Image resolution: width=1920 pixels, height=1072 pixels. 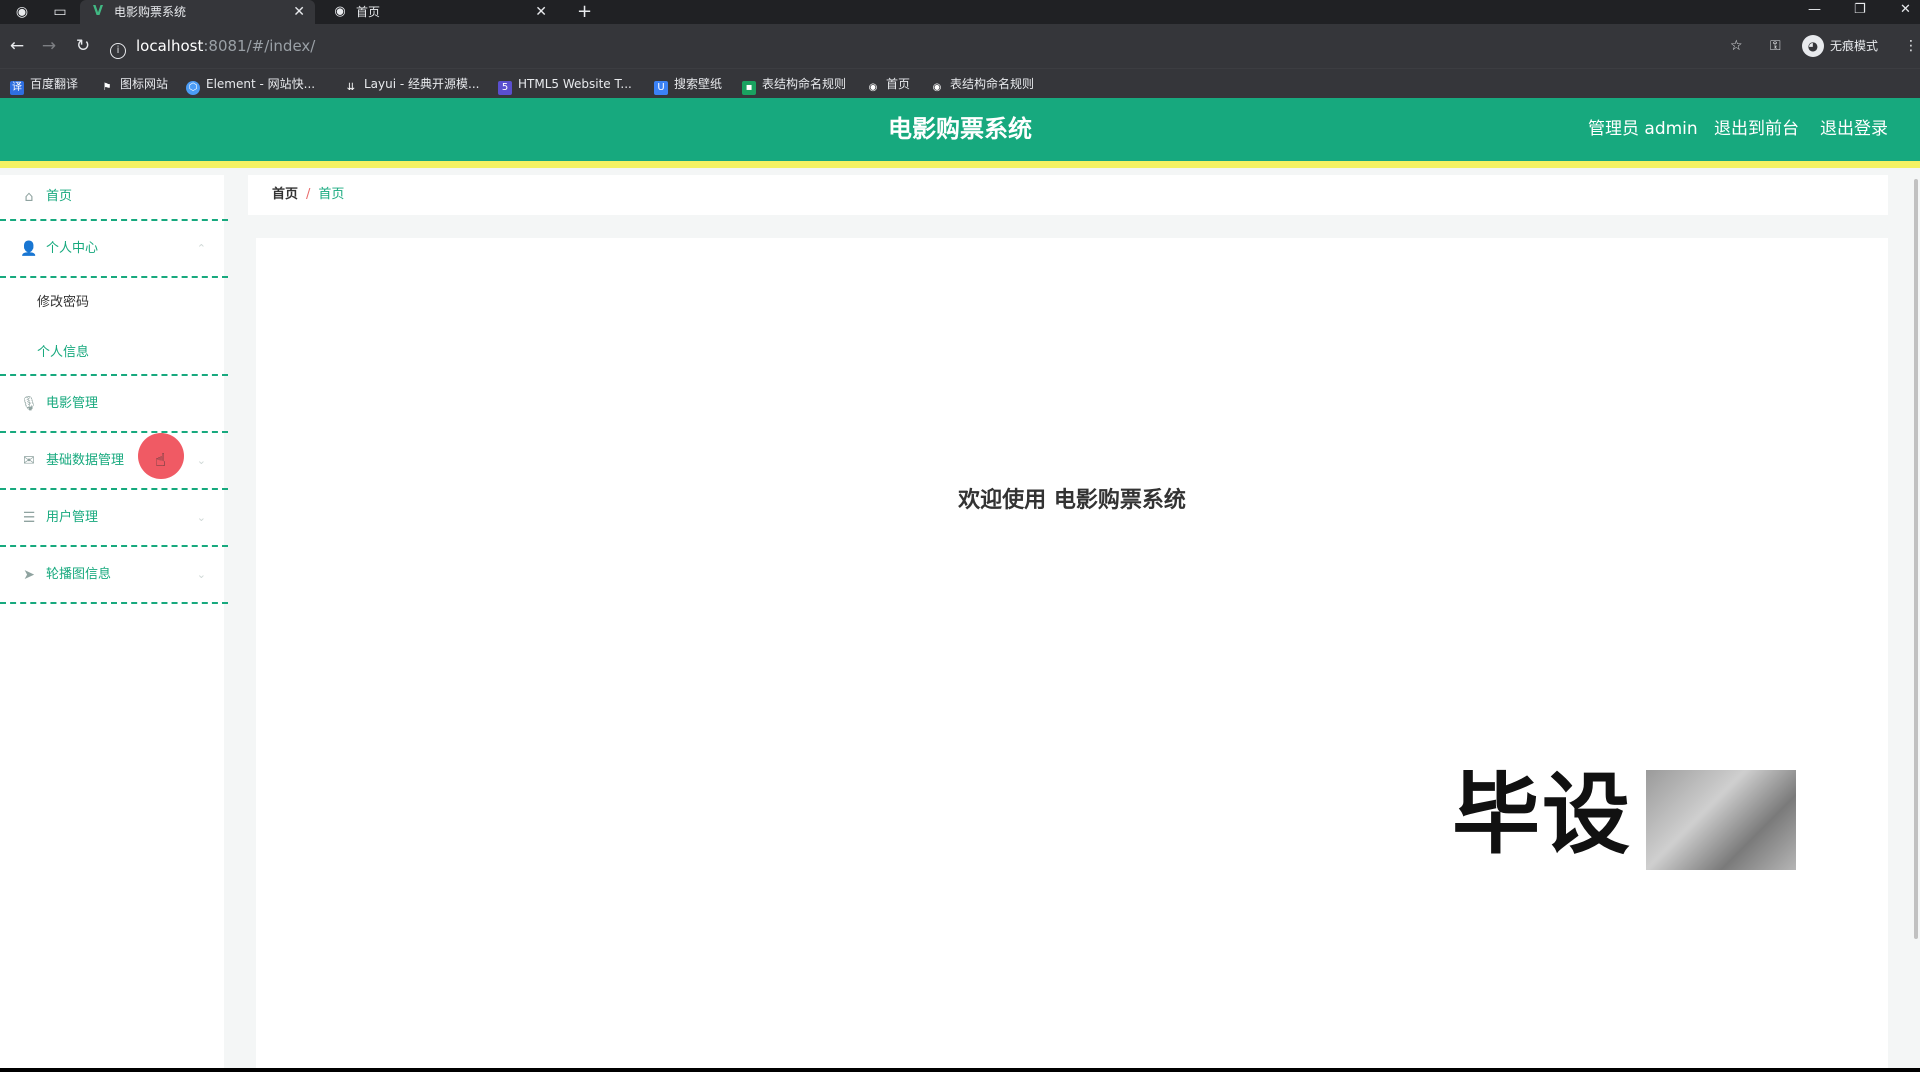 What do you see at coordinates (85, 460) in the screenshot?
I see `sidebar-item-label: 基础数据管理` at bounding box center [85, 460].